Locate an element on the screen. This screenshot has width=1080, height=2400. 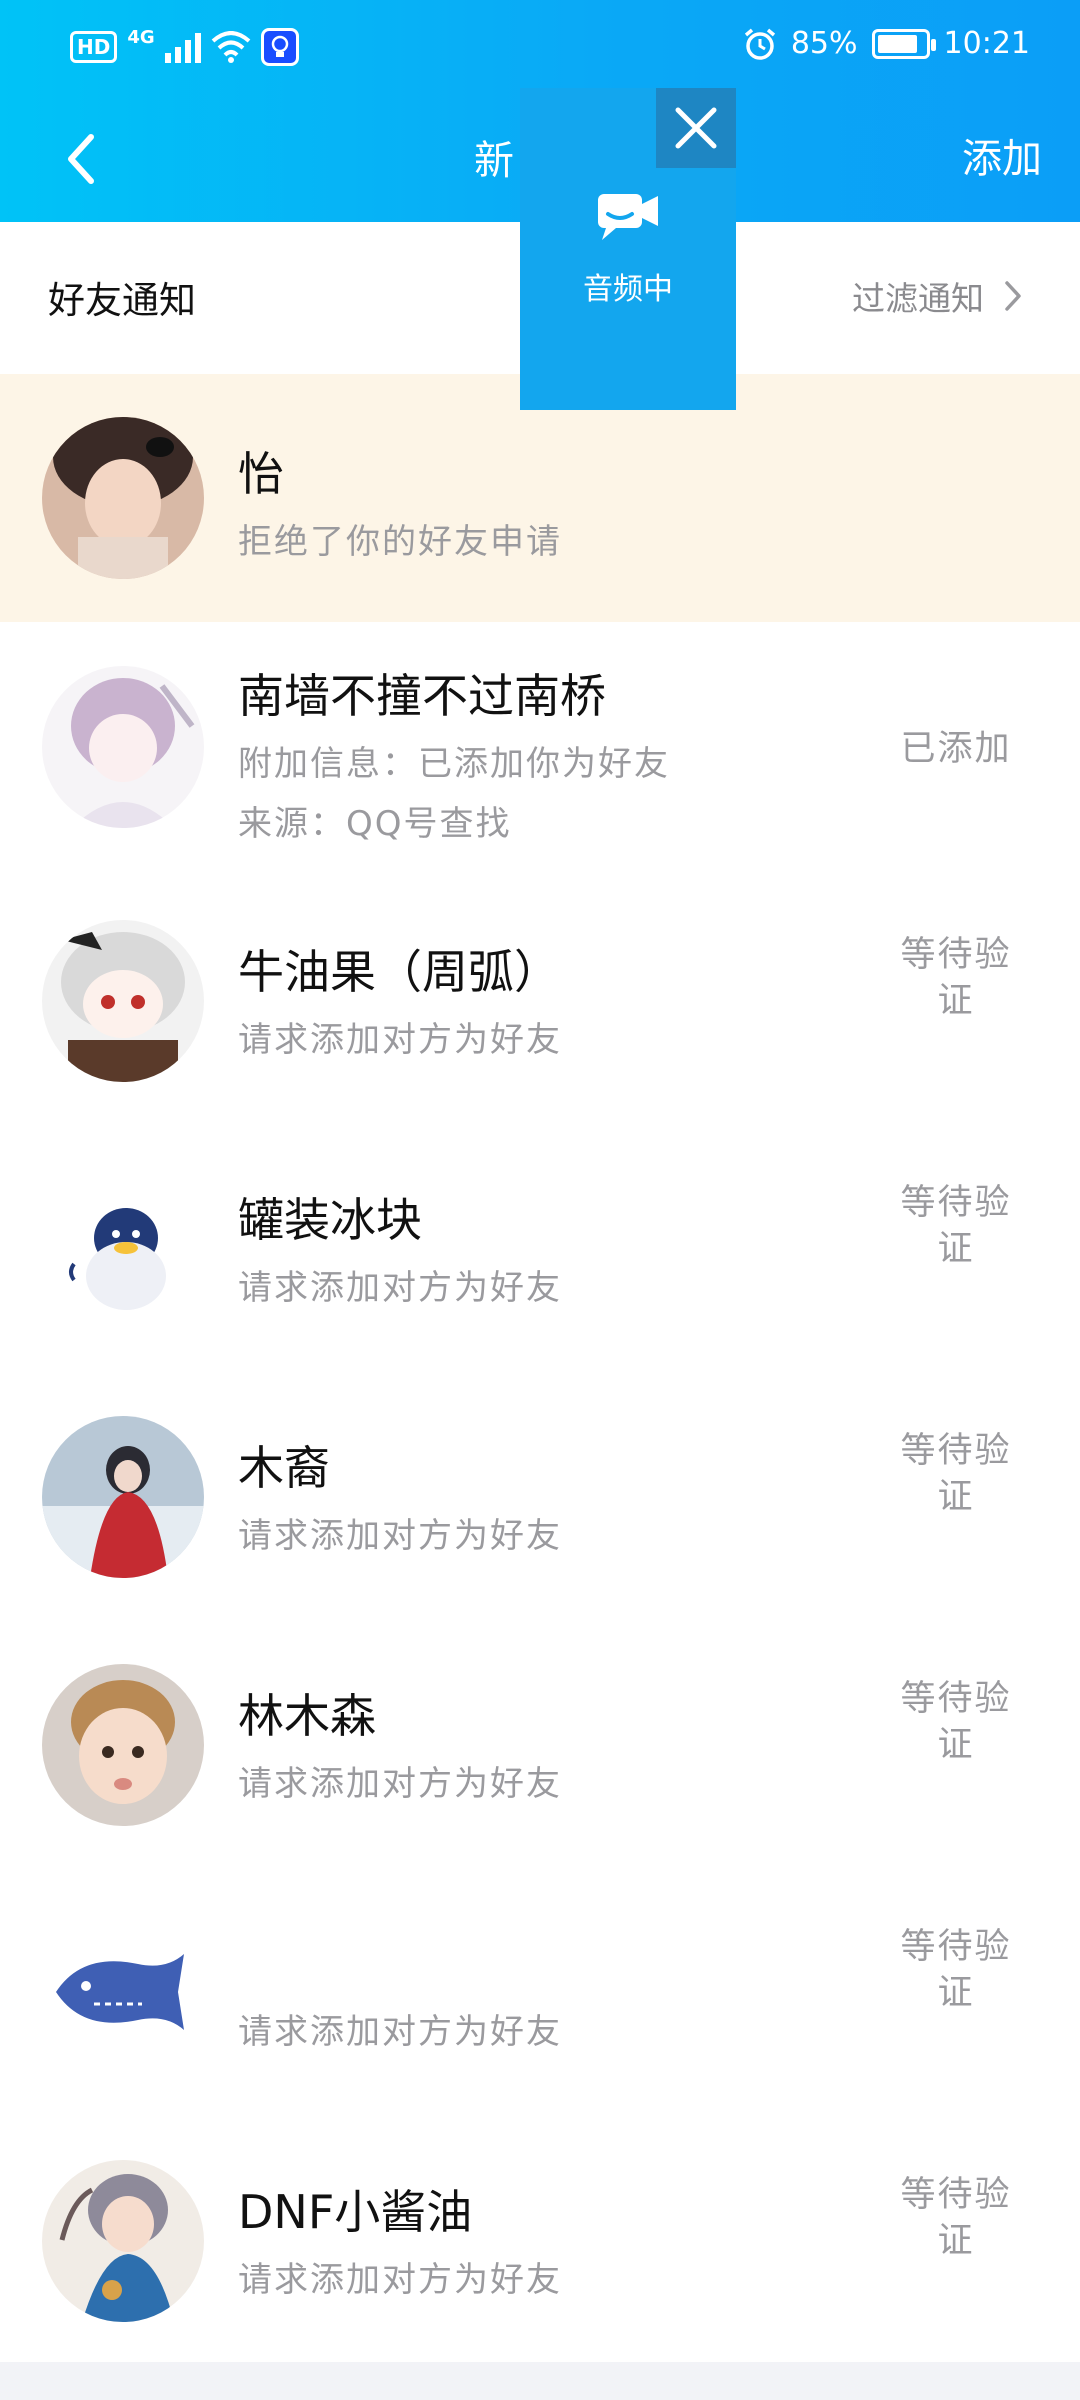
status-right: 85% 10:21 is located at coordinates (886, 43).